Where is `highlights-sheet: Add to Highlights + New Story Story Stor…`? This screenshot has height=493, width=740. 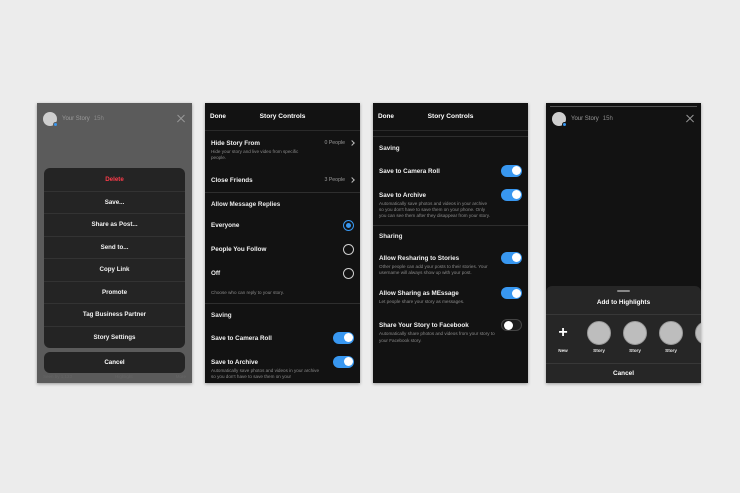
highlights-sheet: Add to Highlights + New Story Story Stor… is located at coordinates (623, 334).